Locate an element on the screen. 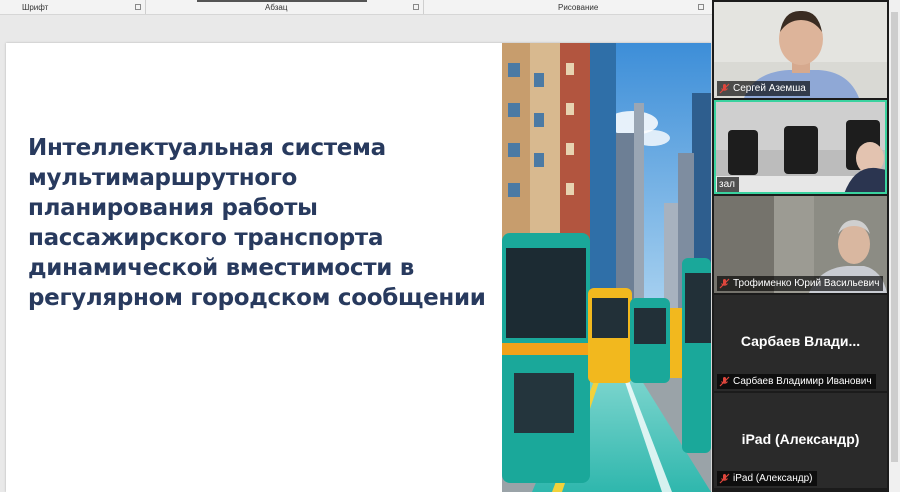 The width and height of the screenshot is (900, 492). drawing-dialog-launcher-icon is located at coordinates (701, 7).